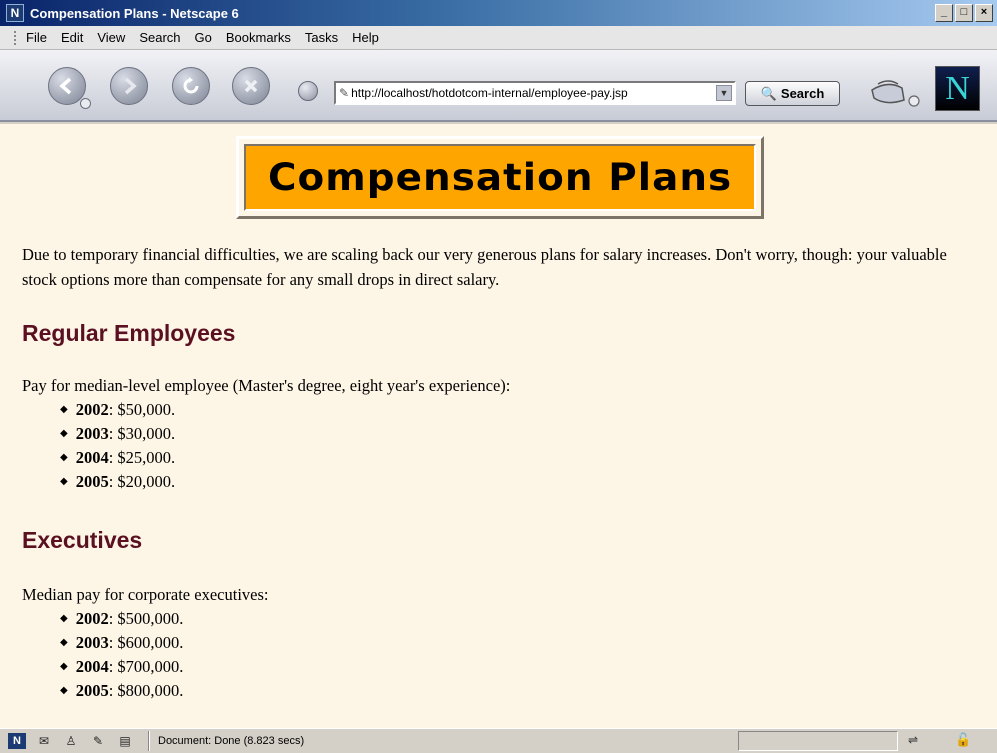 The image size is (997, 753). I want to click on list-item: ◆ 2005: $800,000., so click(121, 691).